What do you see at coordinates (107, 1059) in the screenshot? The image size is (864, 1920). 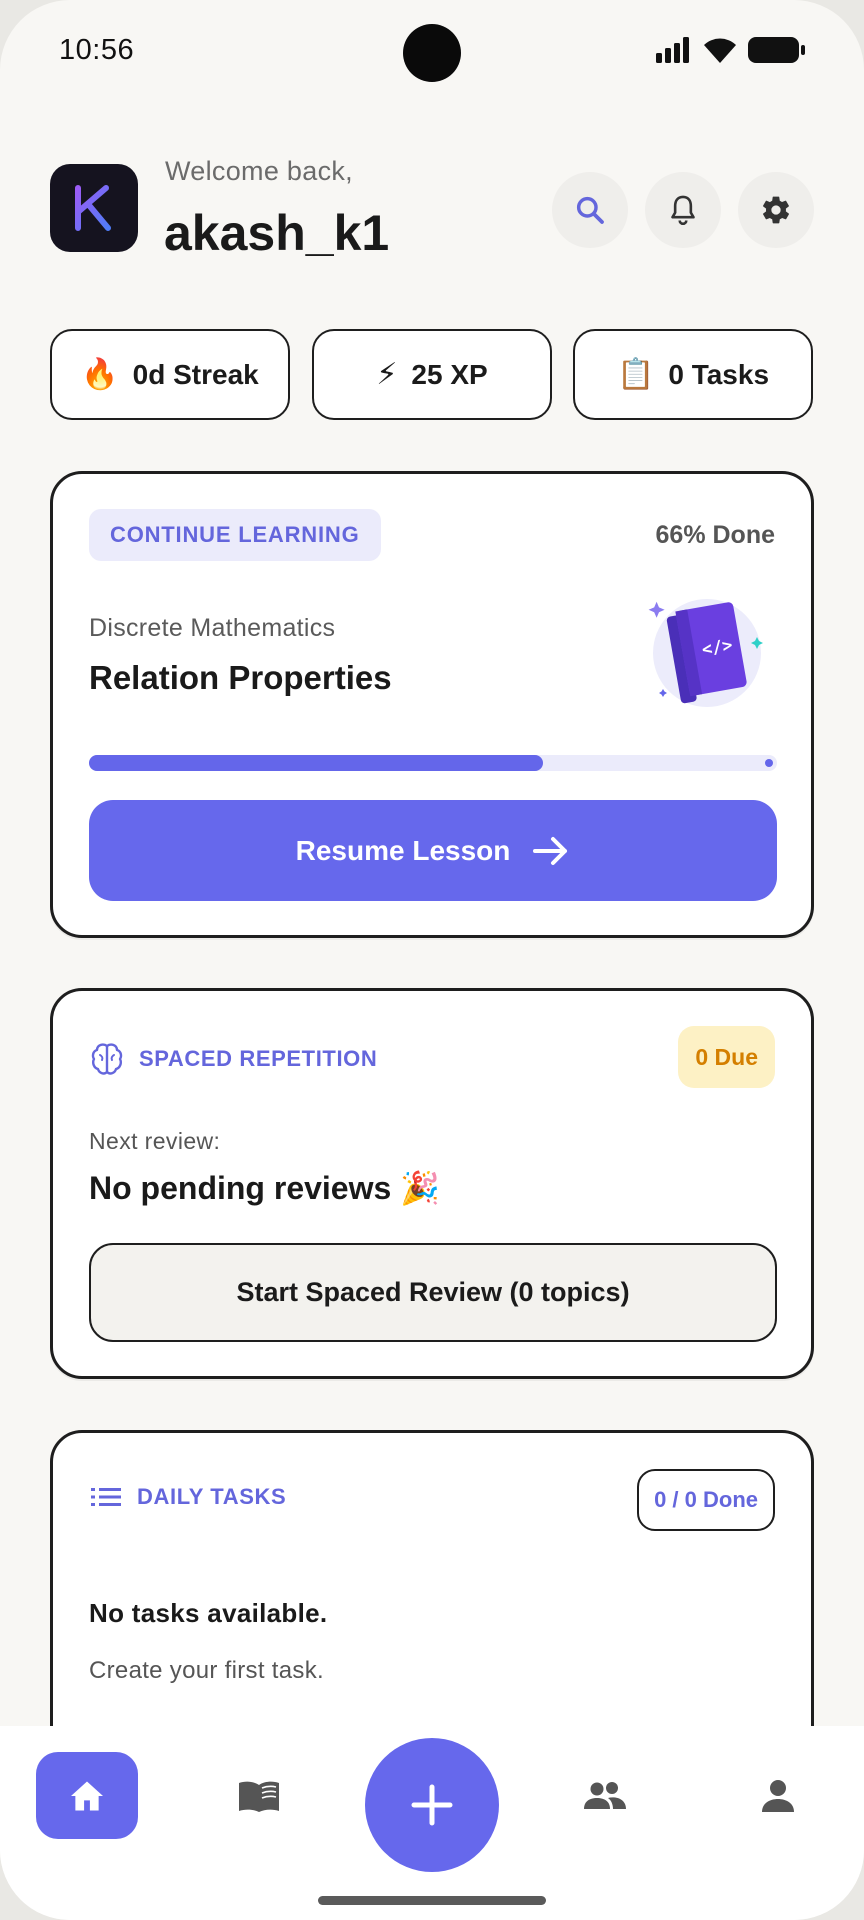 I see `brain-icon` at bounding box center [107, 1059].